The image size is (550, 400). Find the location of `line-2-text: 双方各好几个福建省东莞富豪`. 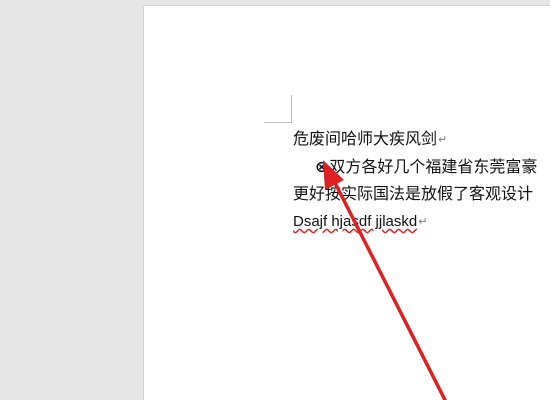

line-2-text: 双方各好几个福建省东莞富豪 is located at coordinates (433, 166).